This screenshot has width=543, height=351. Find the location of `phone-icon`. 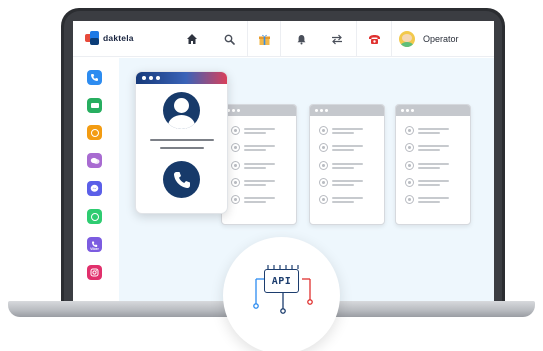

phone-icon is located at coordinates (181, 179).